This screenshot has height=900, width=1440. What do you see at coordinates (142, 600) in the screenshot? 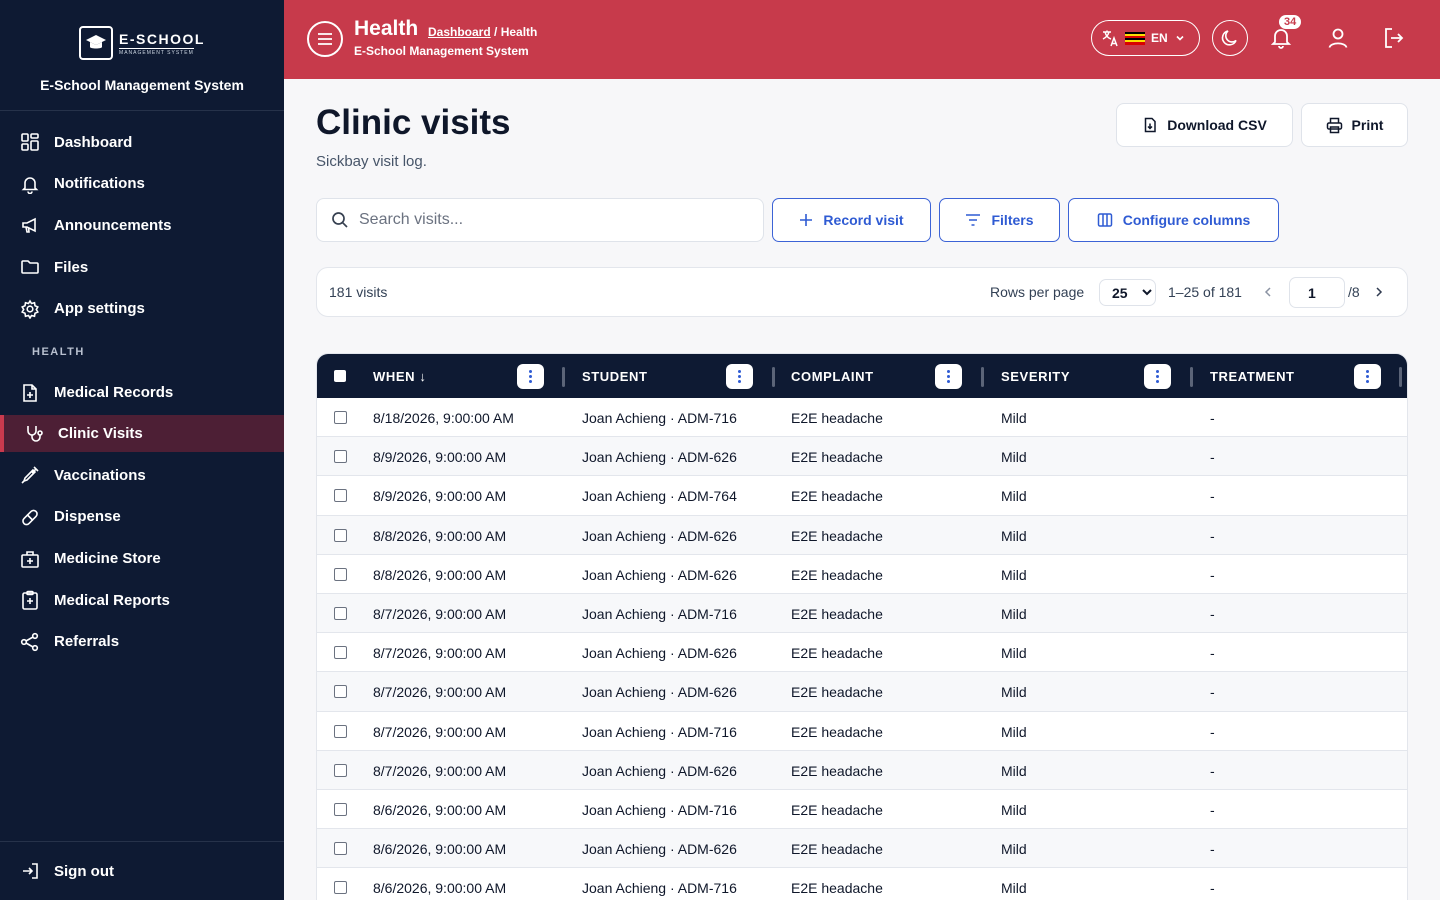
I see `sidebar-item-medical-reports: Medical Reports` at bounding box center [142, 600].